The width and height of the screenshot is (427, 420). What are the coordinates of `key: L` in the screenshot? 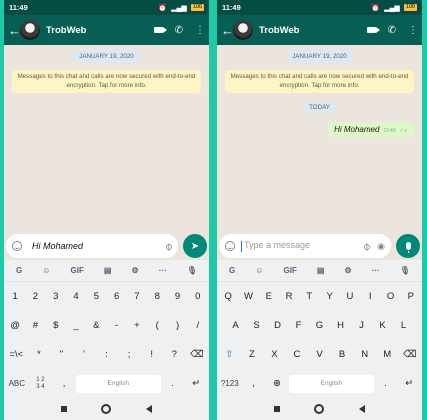 It's located at (403, 325).